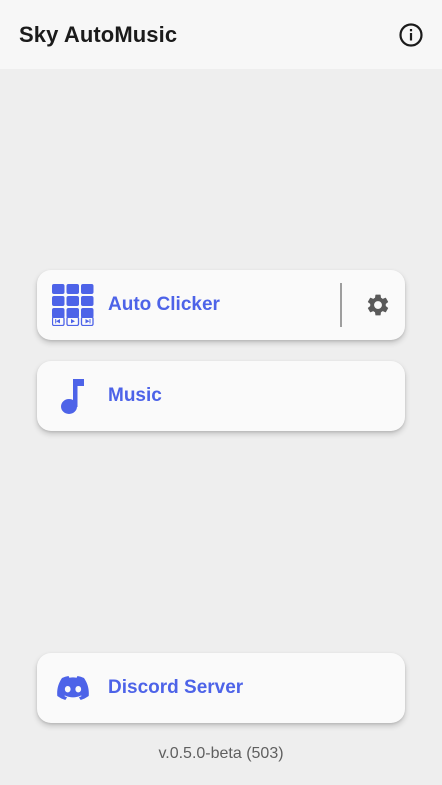 The height and width of the screenshot is (785, 442). I want to click on app-title: Sky AutoMusic, so click(98, 34).